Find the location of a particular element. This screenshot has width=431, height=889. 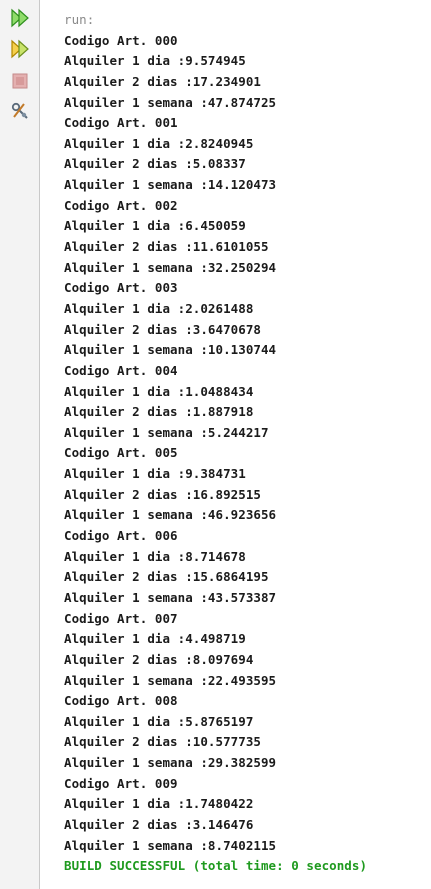

console-line-alquiler: Alquiler 2 dias :3.6470678 is located at coordinates (162, 329).